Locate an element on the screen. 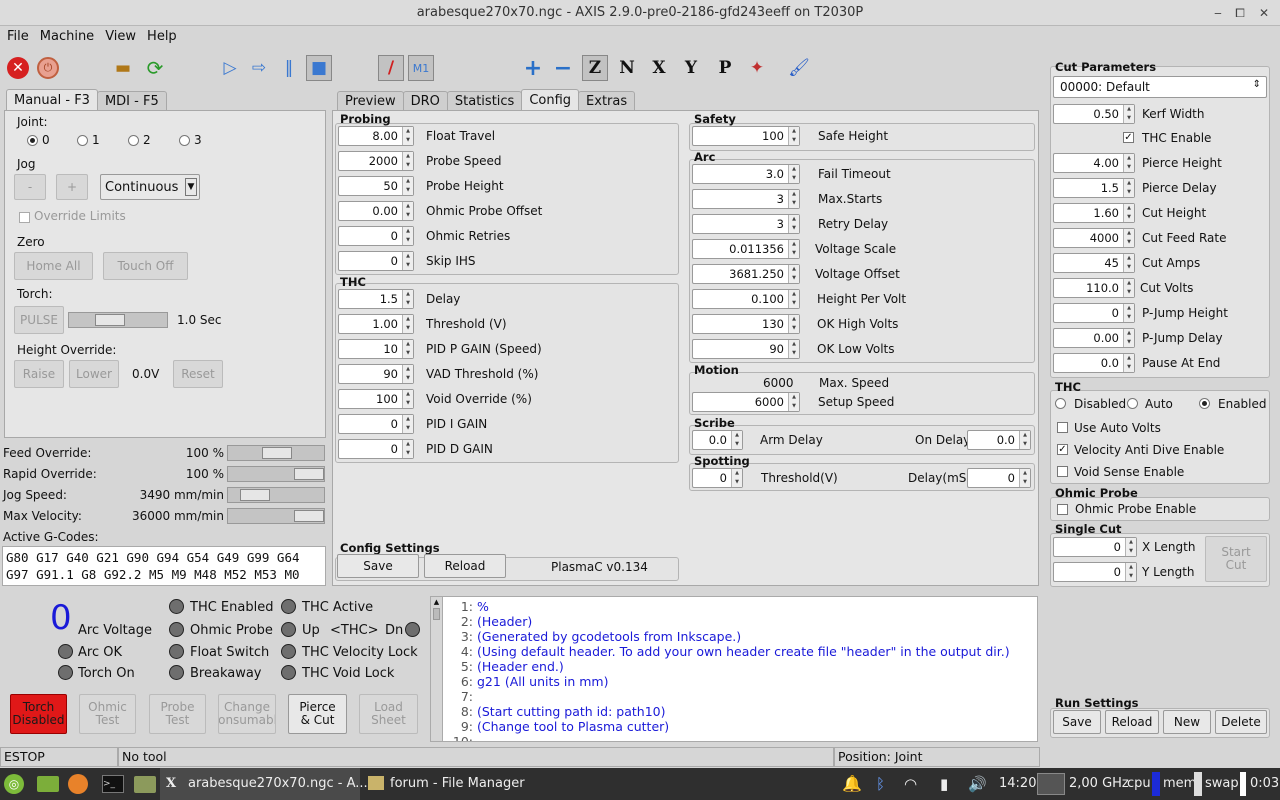 Image resolution: width=1280 pixels, height=800 pixels. ok-high-volts-spinbox: 130 ▲ ▼ is located at coordinates (746, 324).